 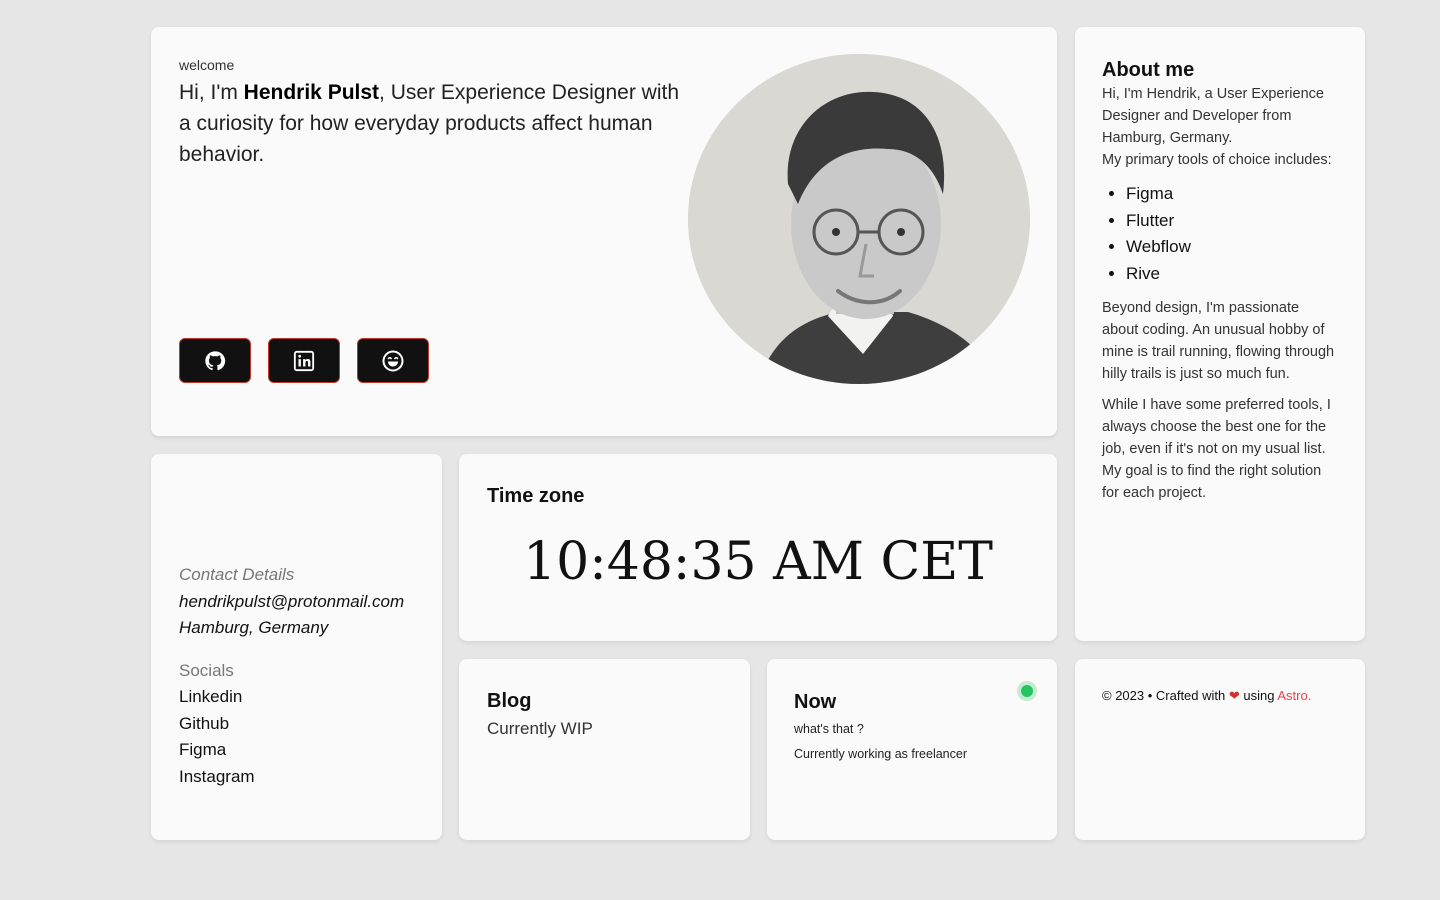 What do you see at coordinates (1217, 160) in the screenshot?
I see `about-tools-intro: My primary tools of choice includes:` at bounding box center [1217, 160].